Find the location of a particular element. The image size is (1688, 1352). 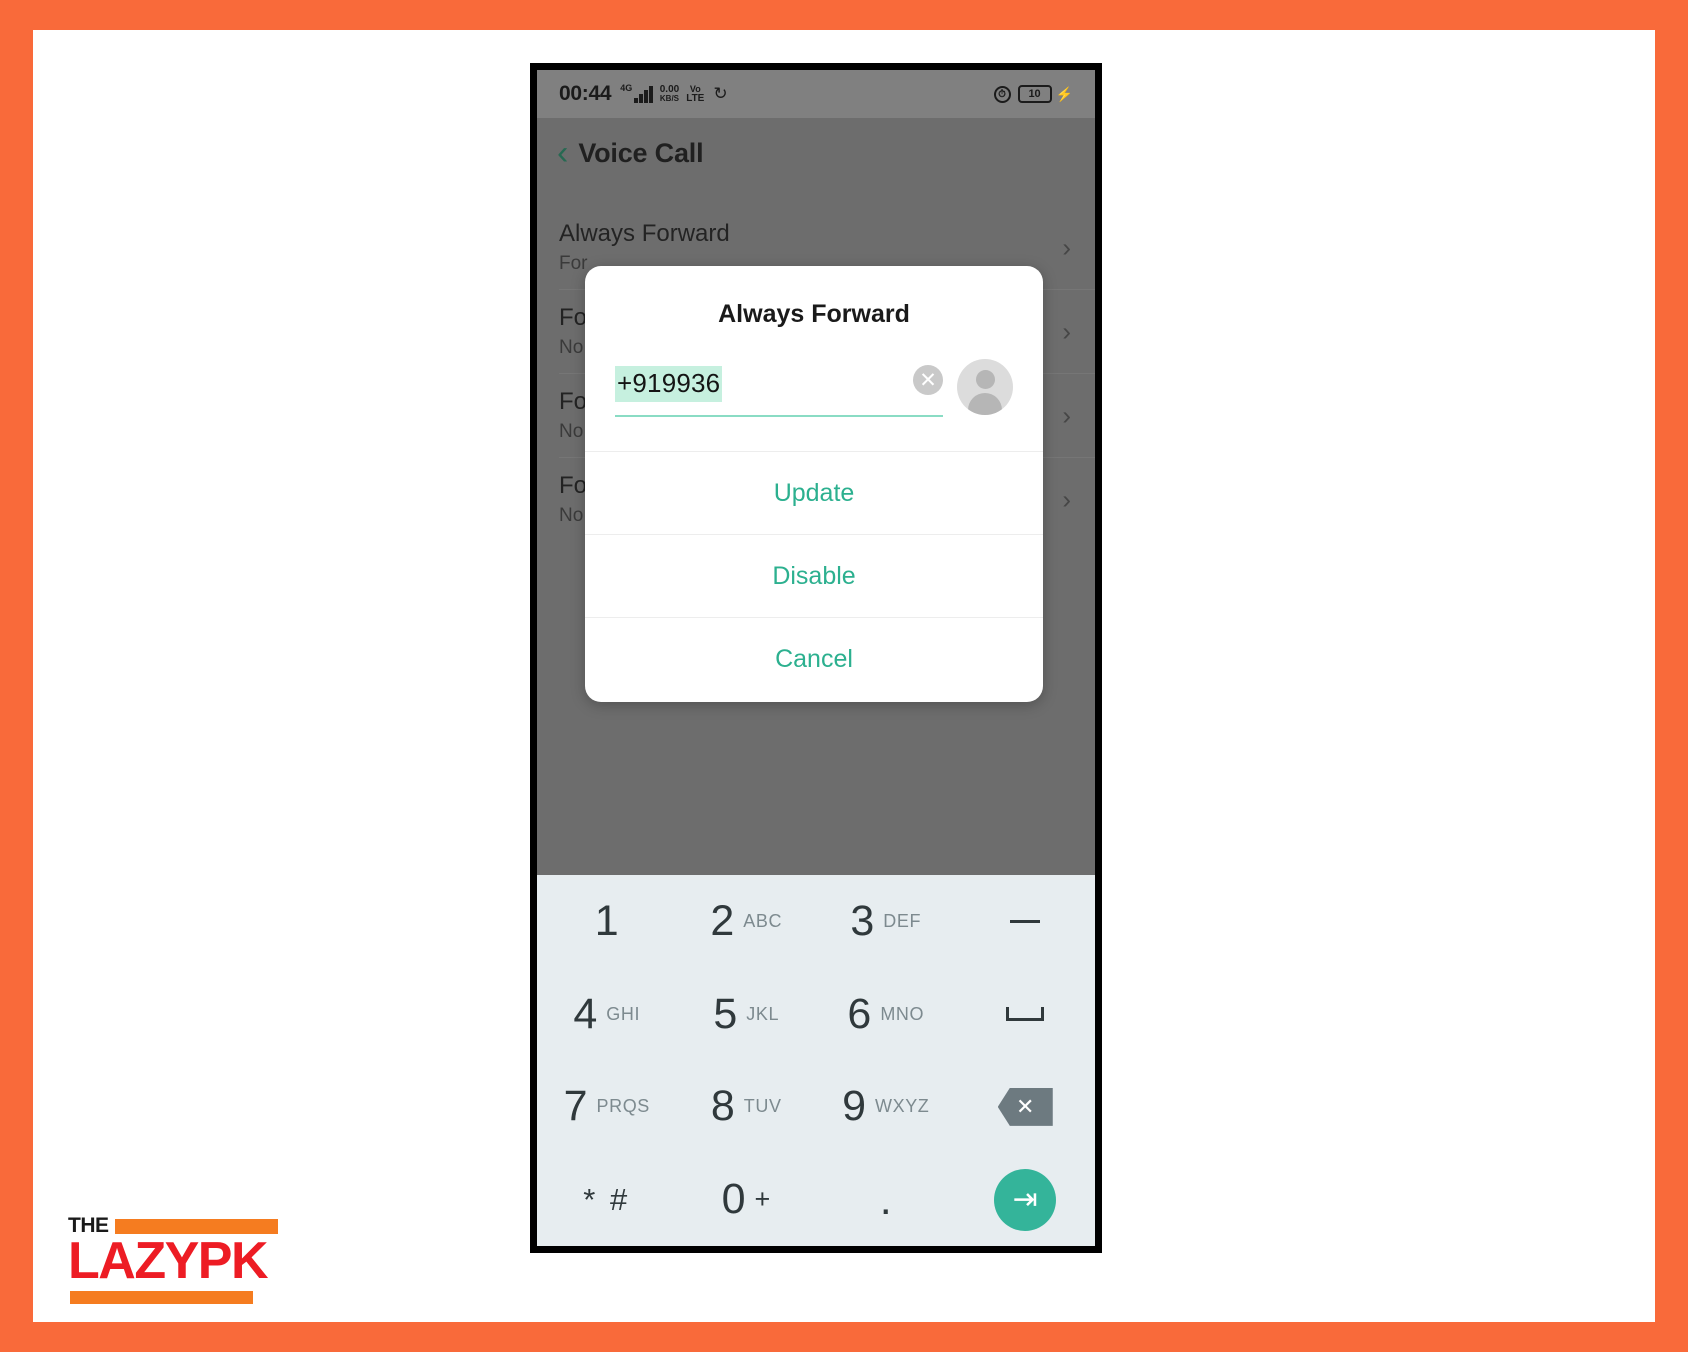

dash-icon is located at coordinates (1025, 921).